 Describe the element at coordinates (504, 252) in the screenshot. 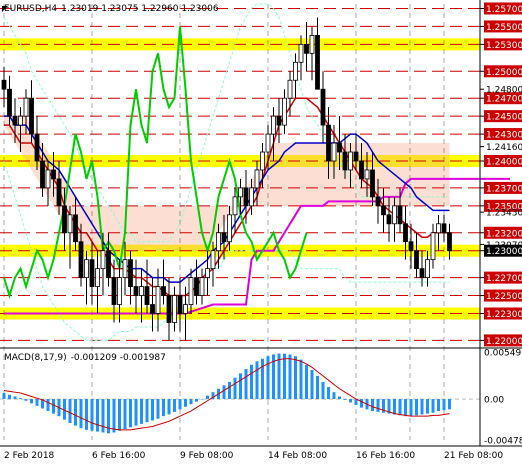

I see `price-tick-label: 1.23000` at that location.